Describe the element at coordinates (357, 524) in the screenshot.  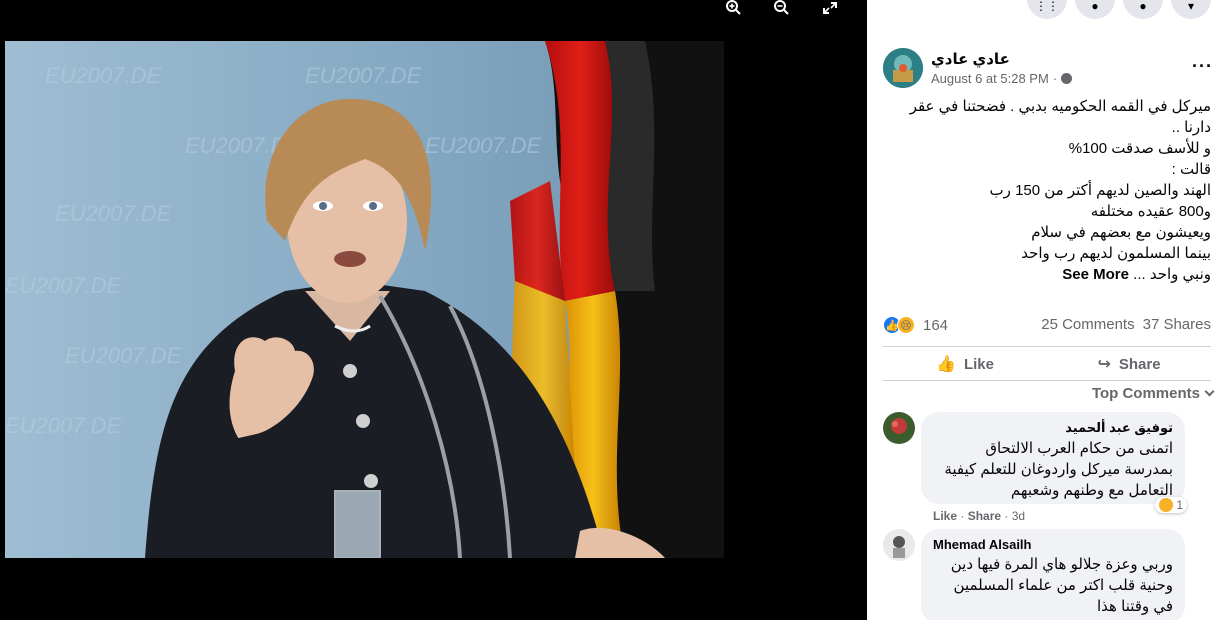
I see `water-glass` at that location.